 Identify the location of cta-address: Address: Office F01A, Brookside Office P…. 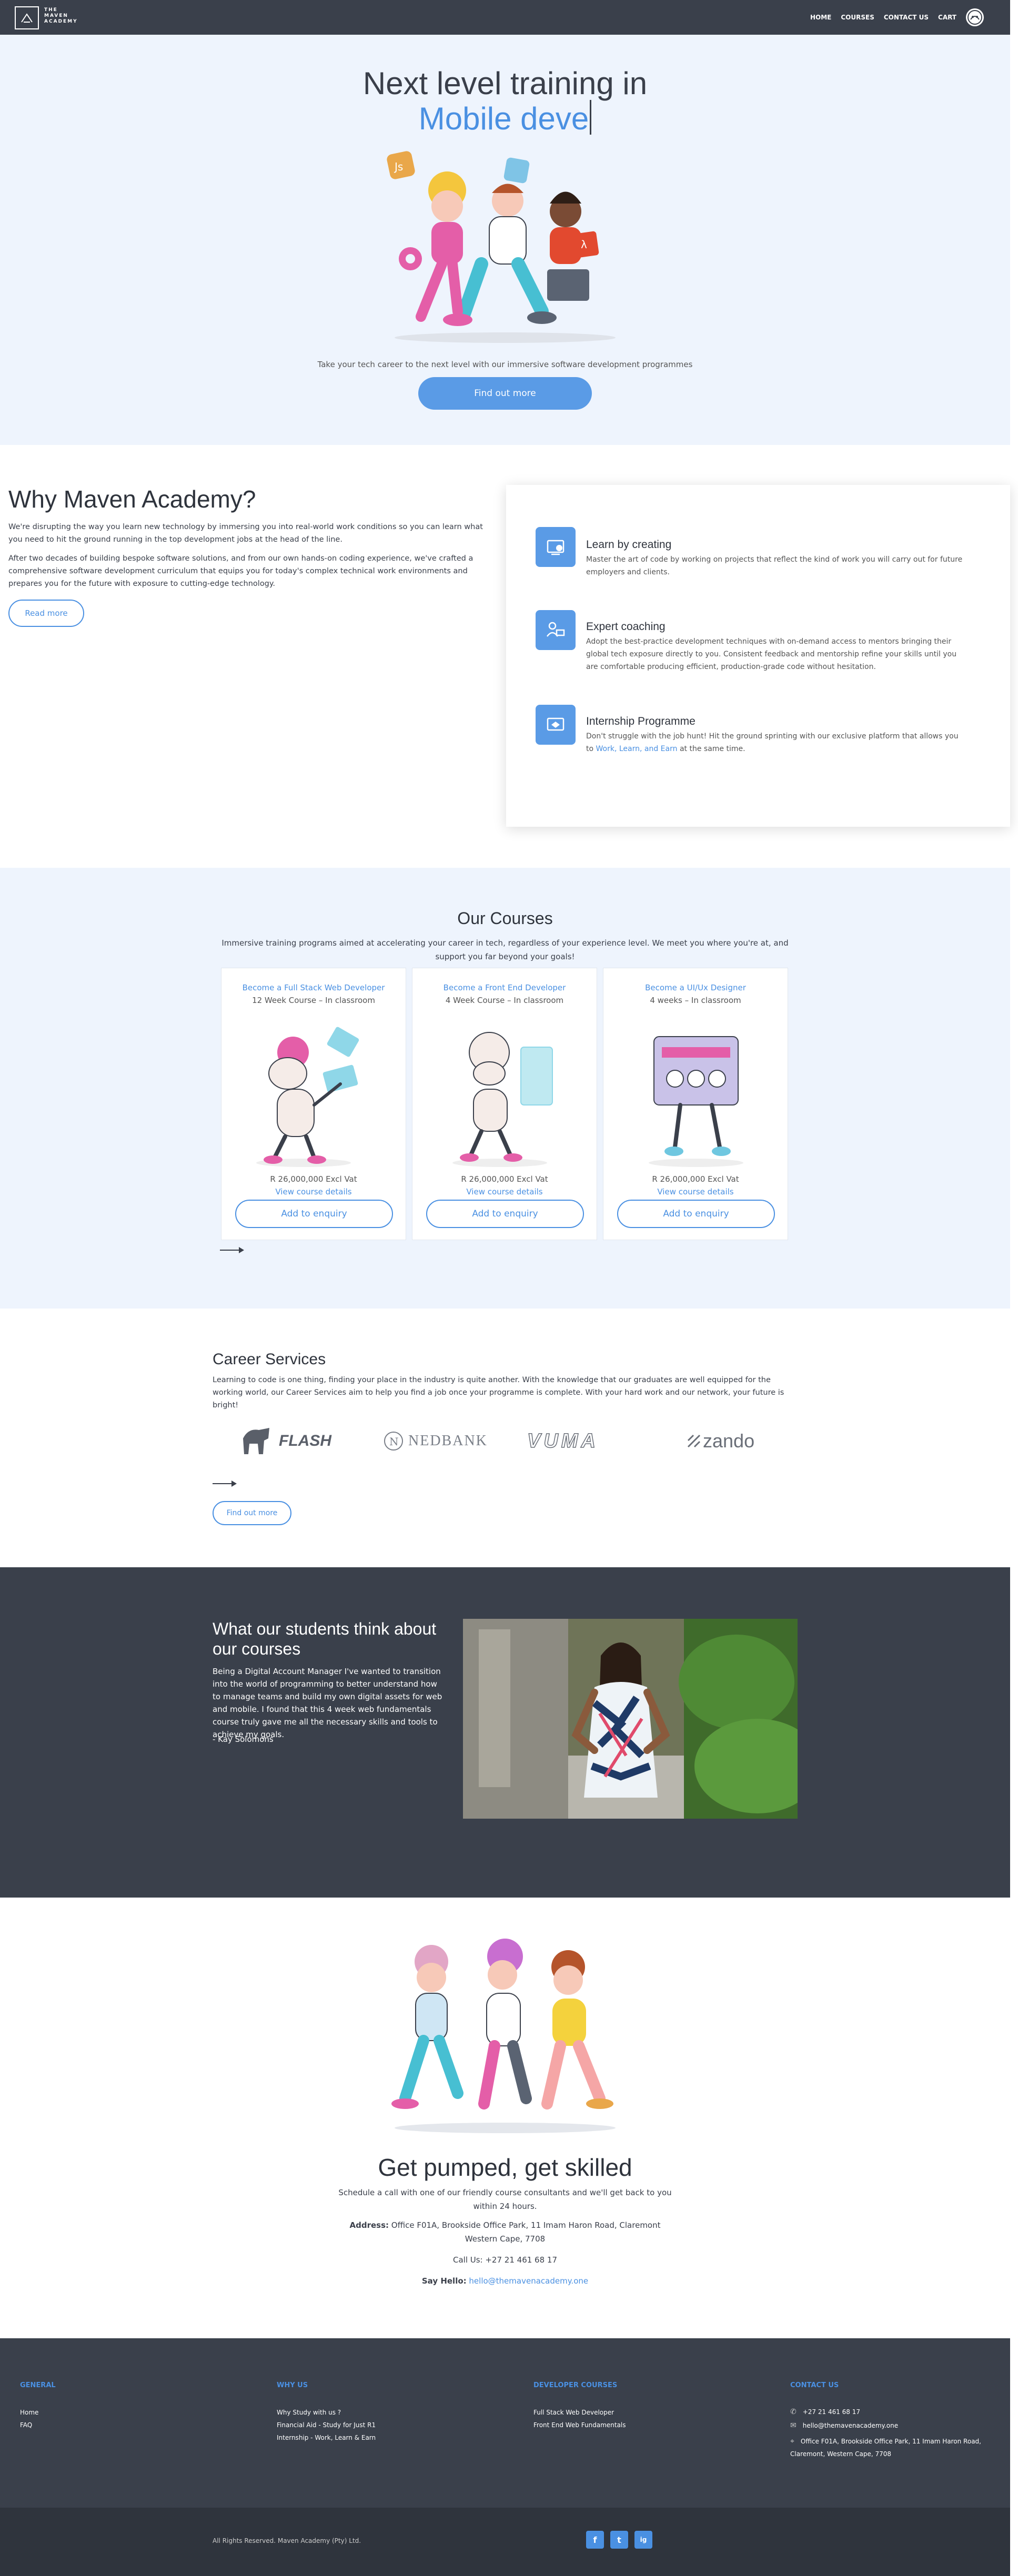
(505, 2232).